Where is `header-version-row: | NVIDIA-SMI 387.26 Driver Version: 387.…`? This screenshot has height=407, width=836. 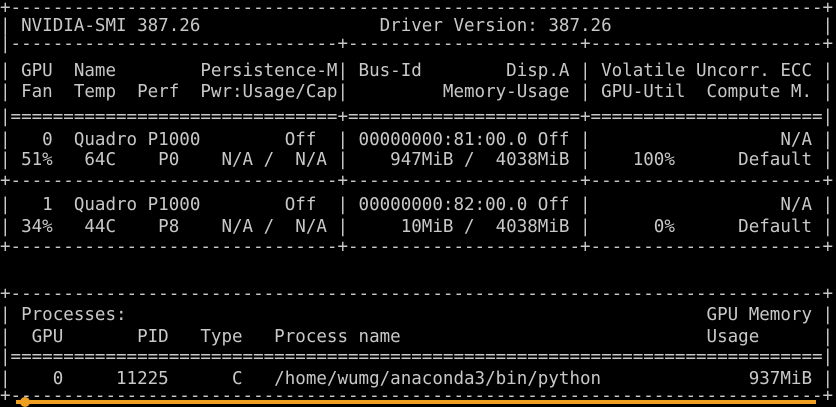 header-version-row: | NVIDIA-SMI 387.26 Driver Version: 387.… is located at coordinates (417, 26).